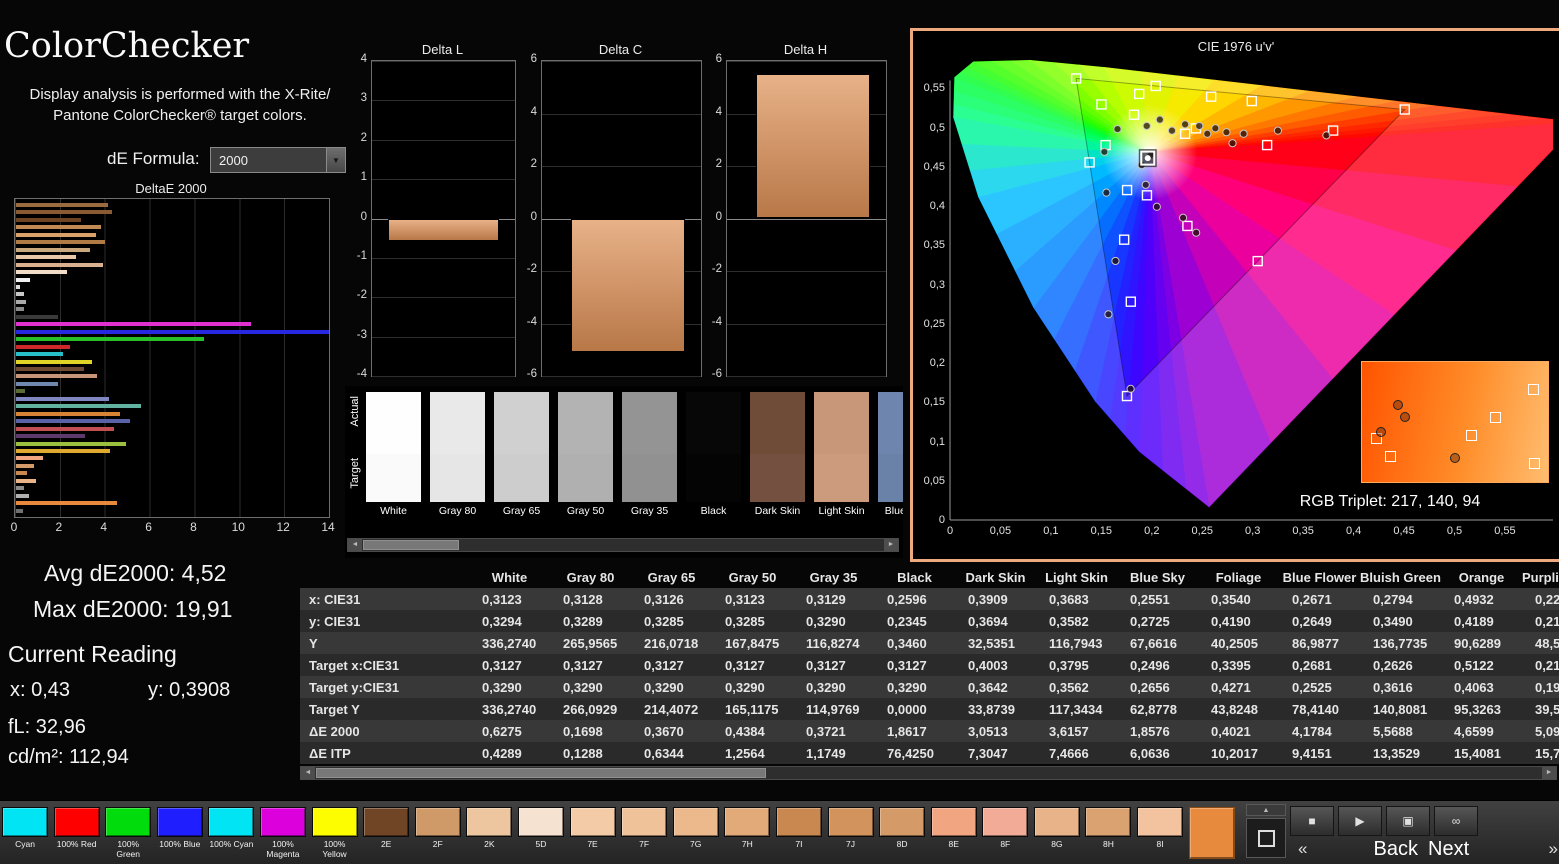 This screenshot has width=1559, height=864. I want to click on table-cell: 39,5510, so click(1547, 709).